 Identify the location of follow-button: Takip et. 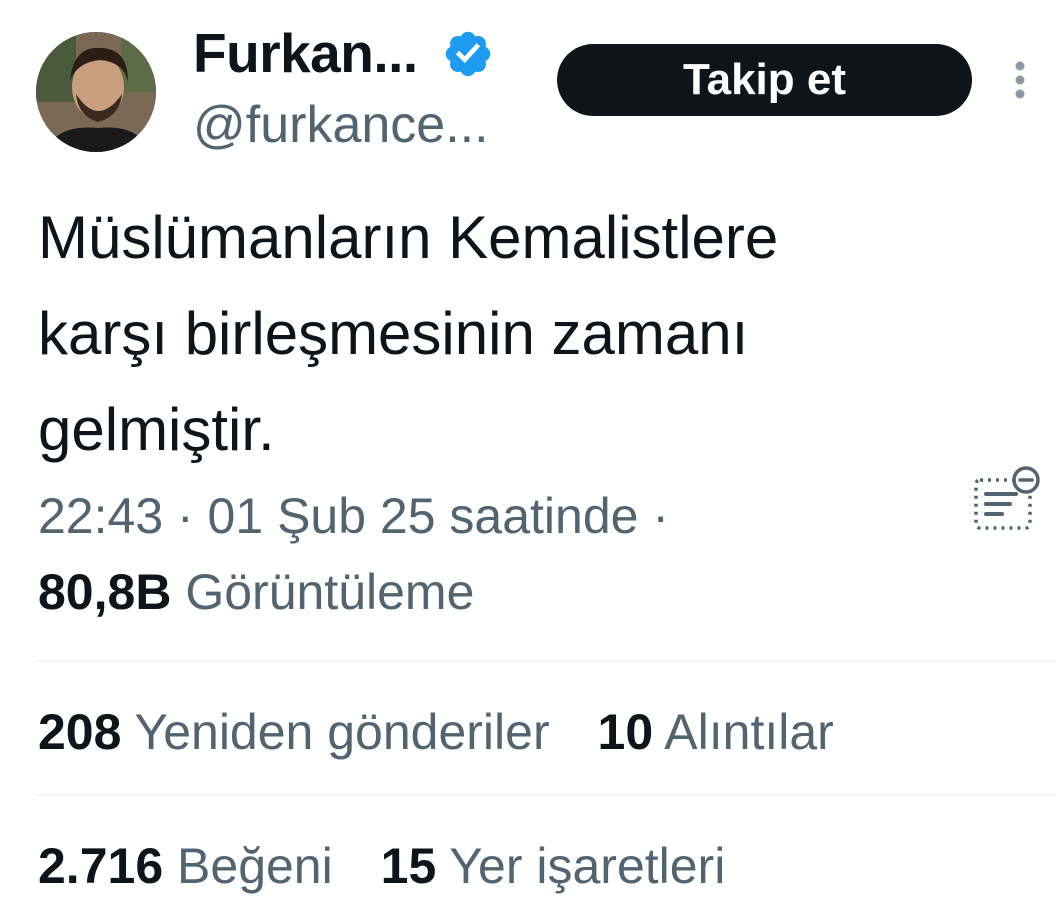
(764, 80).